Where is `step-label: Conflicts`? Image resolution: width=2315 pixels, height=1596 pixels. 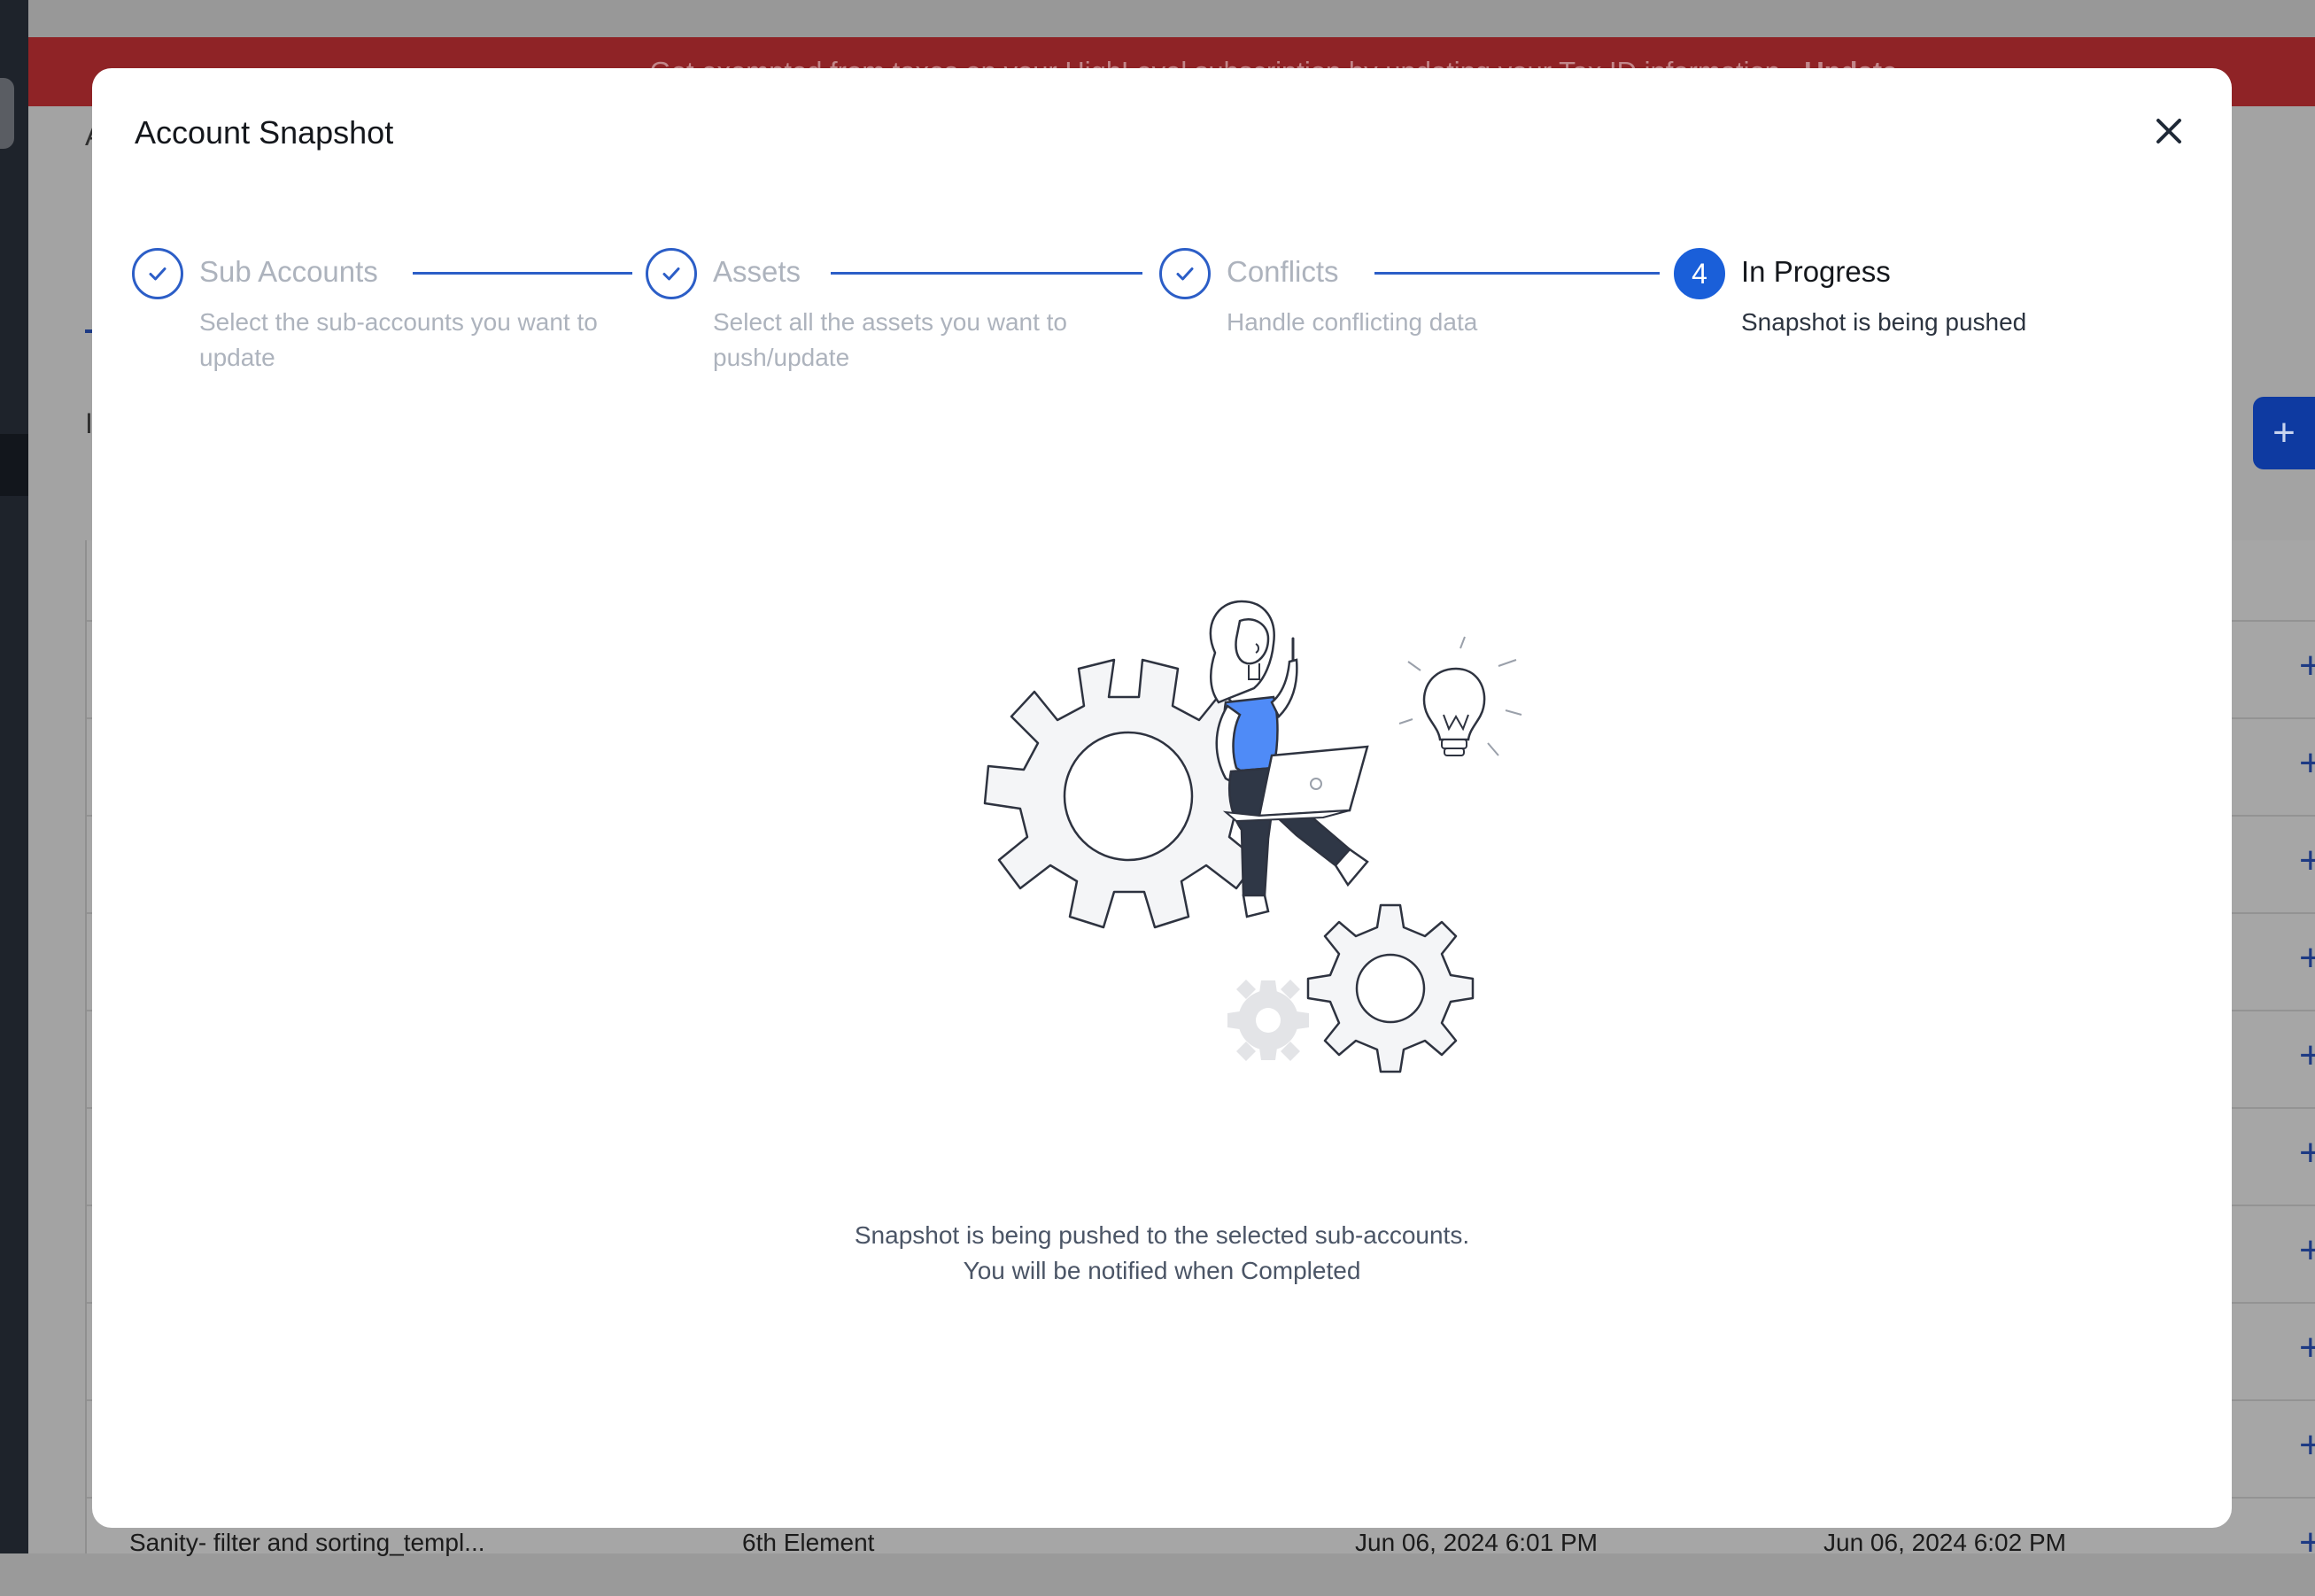
step-label: Conflicts is located at coordinates (1283, 271).